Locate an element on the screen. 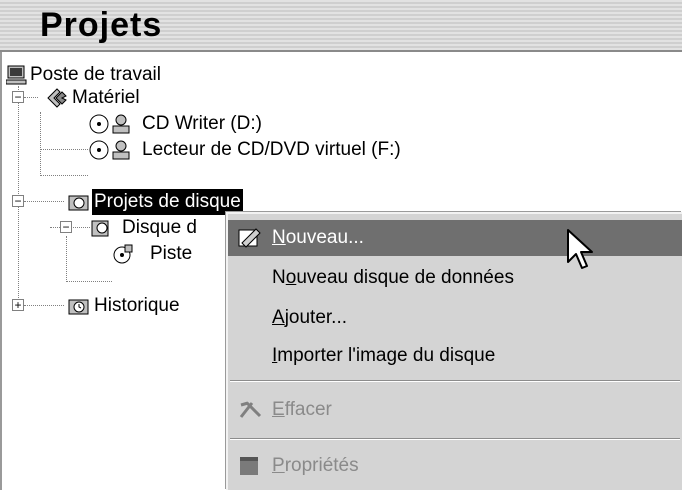 The image size is (682, 490). window-title: Projets is located at coordinates (101, 25).